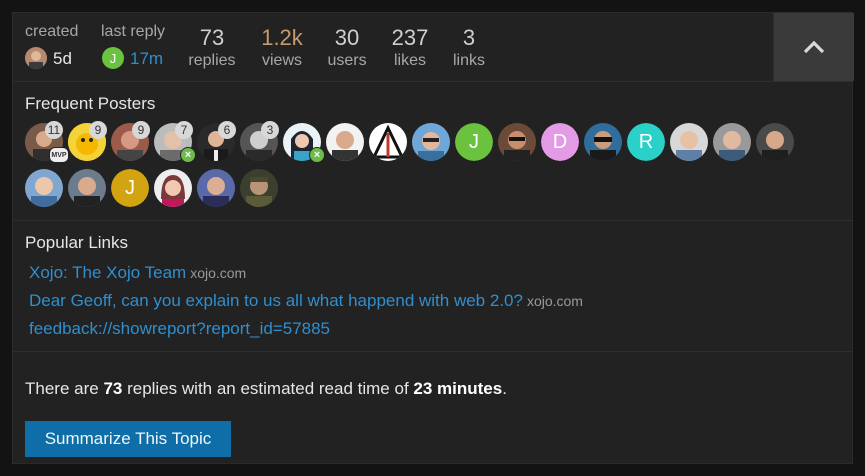 This screenshot has width=865, height=476. I want to click on popular-link-item: feedback://showreport?report_id=57885, so click(179, 329).